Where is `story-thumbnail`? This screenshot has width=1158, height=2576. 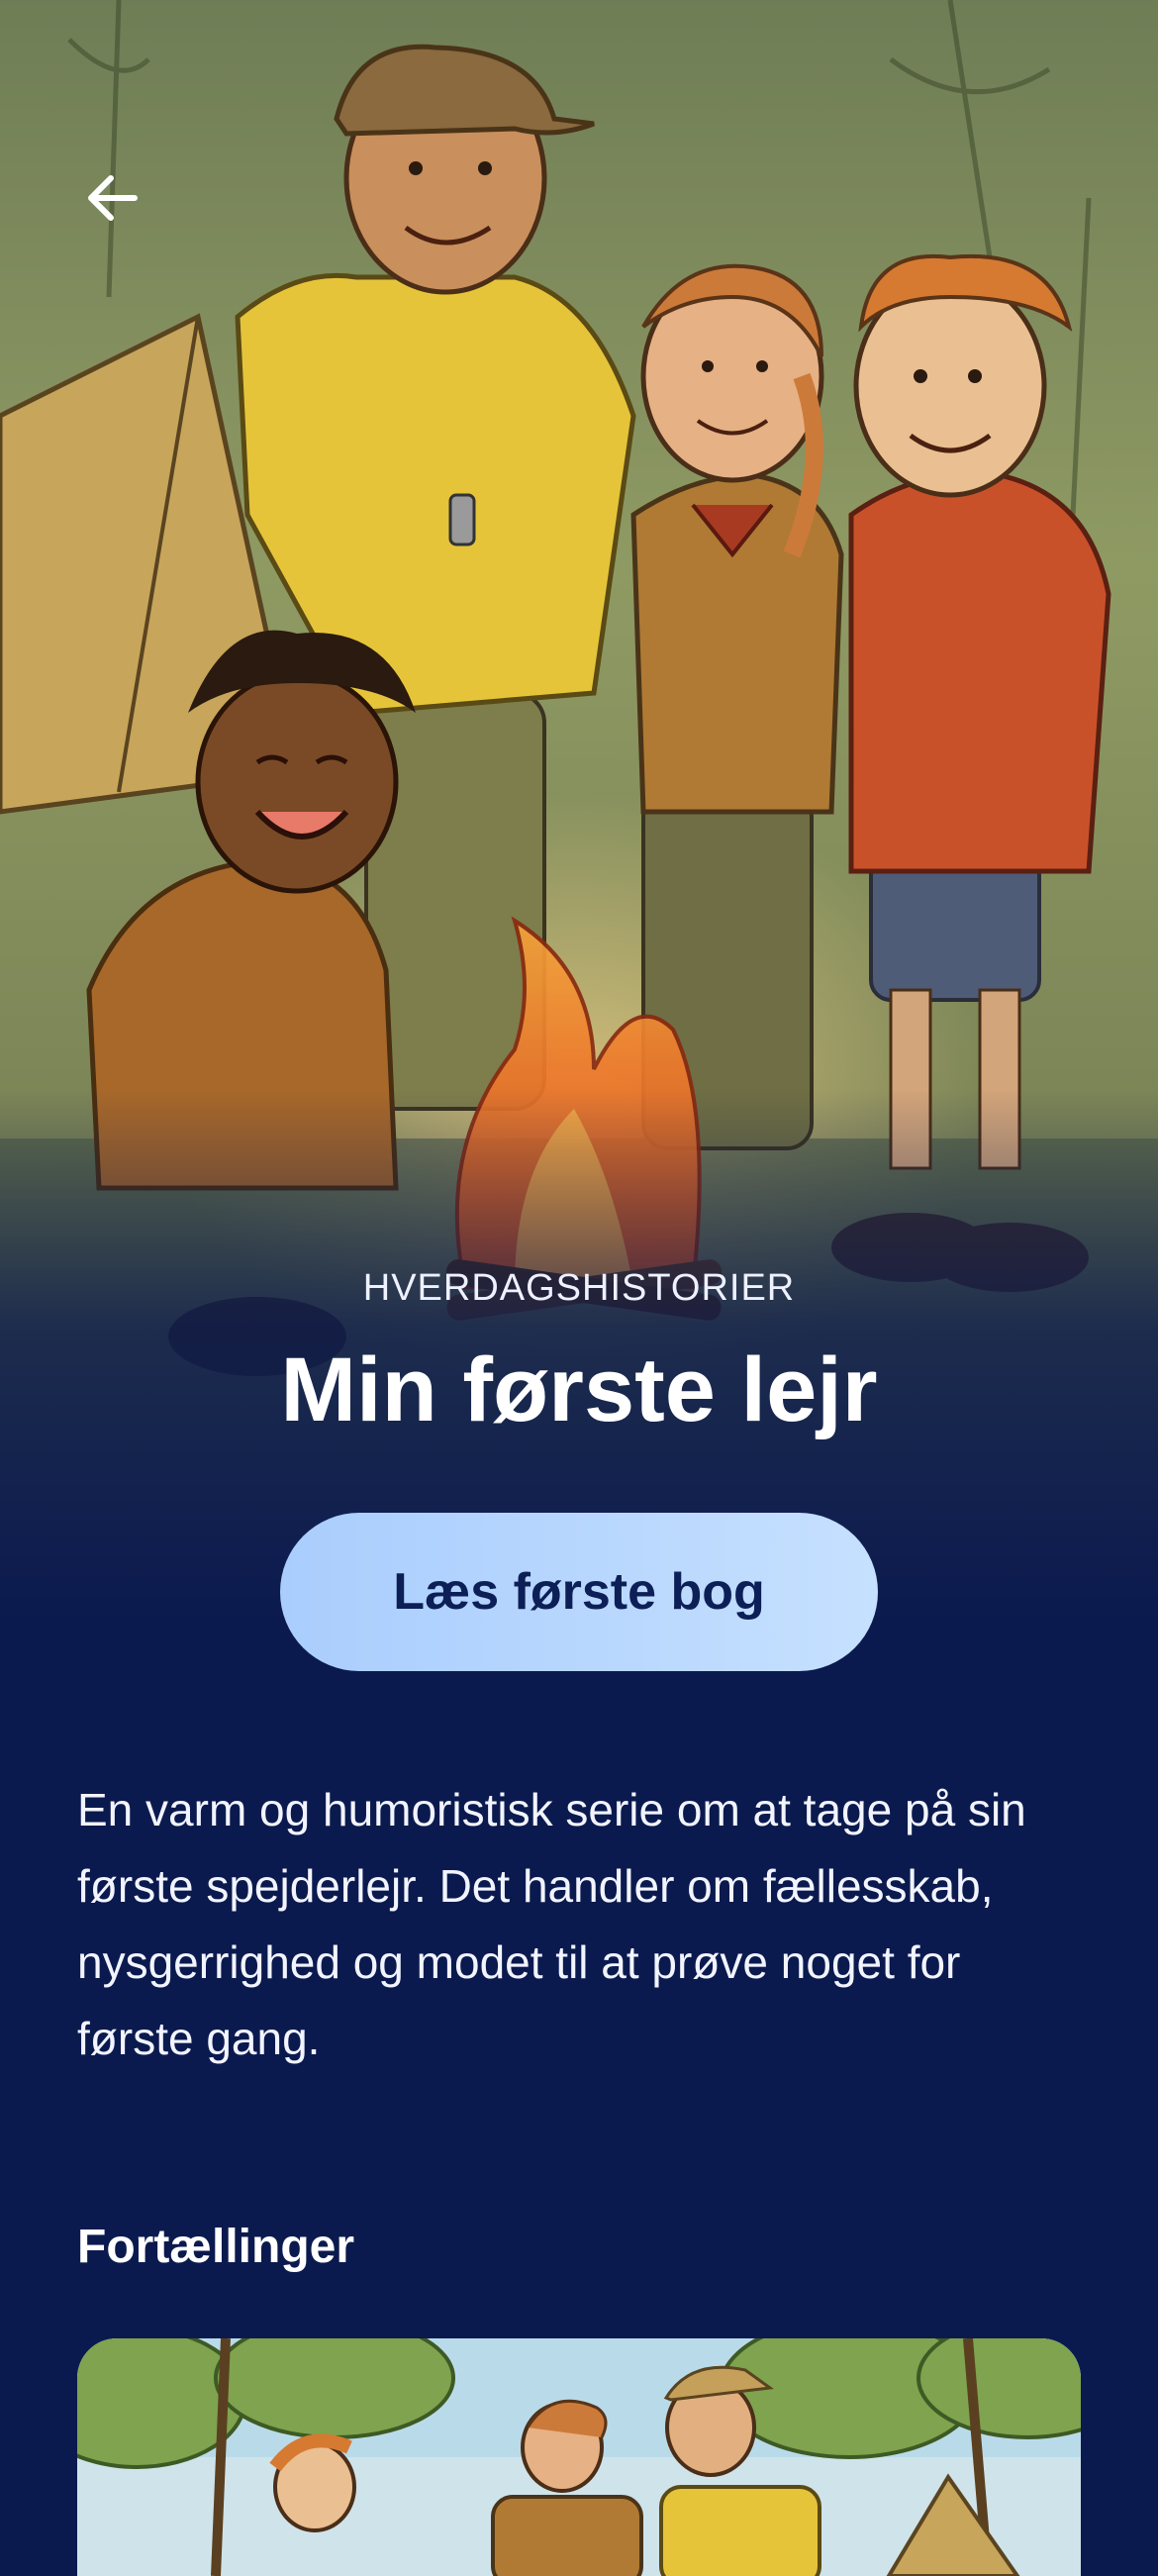 story-thumbnail is located at coordinates (579, 2457).